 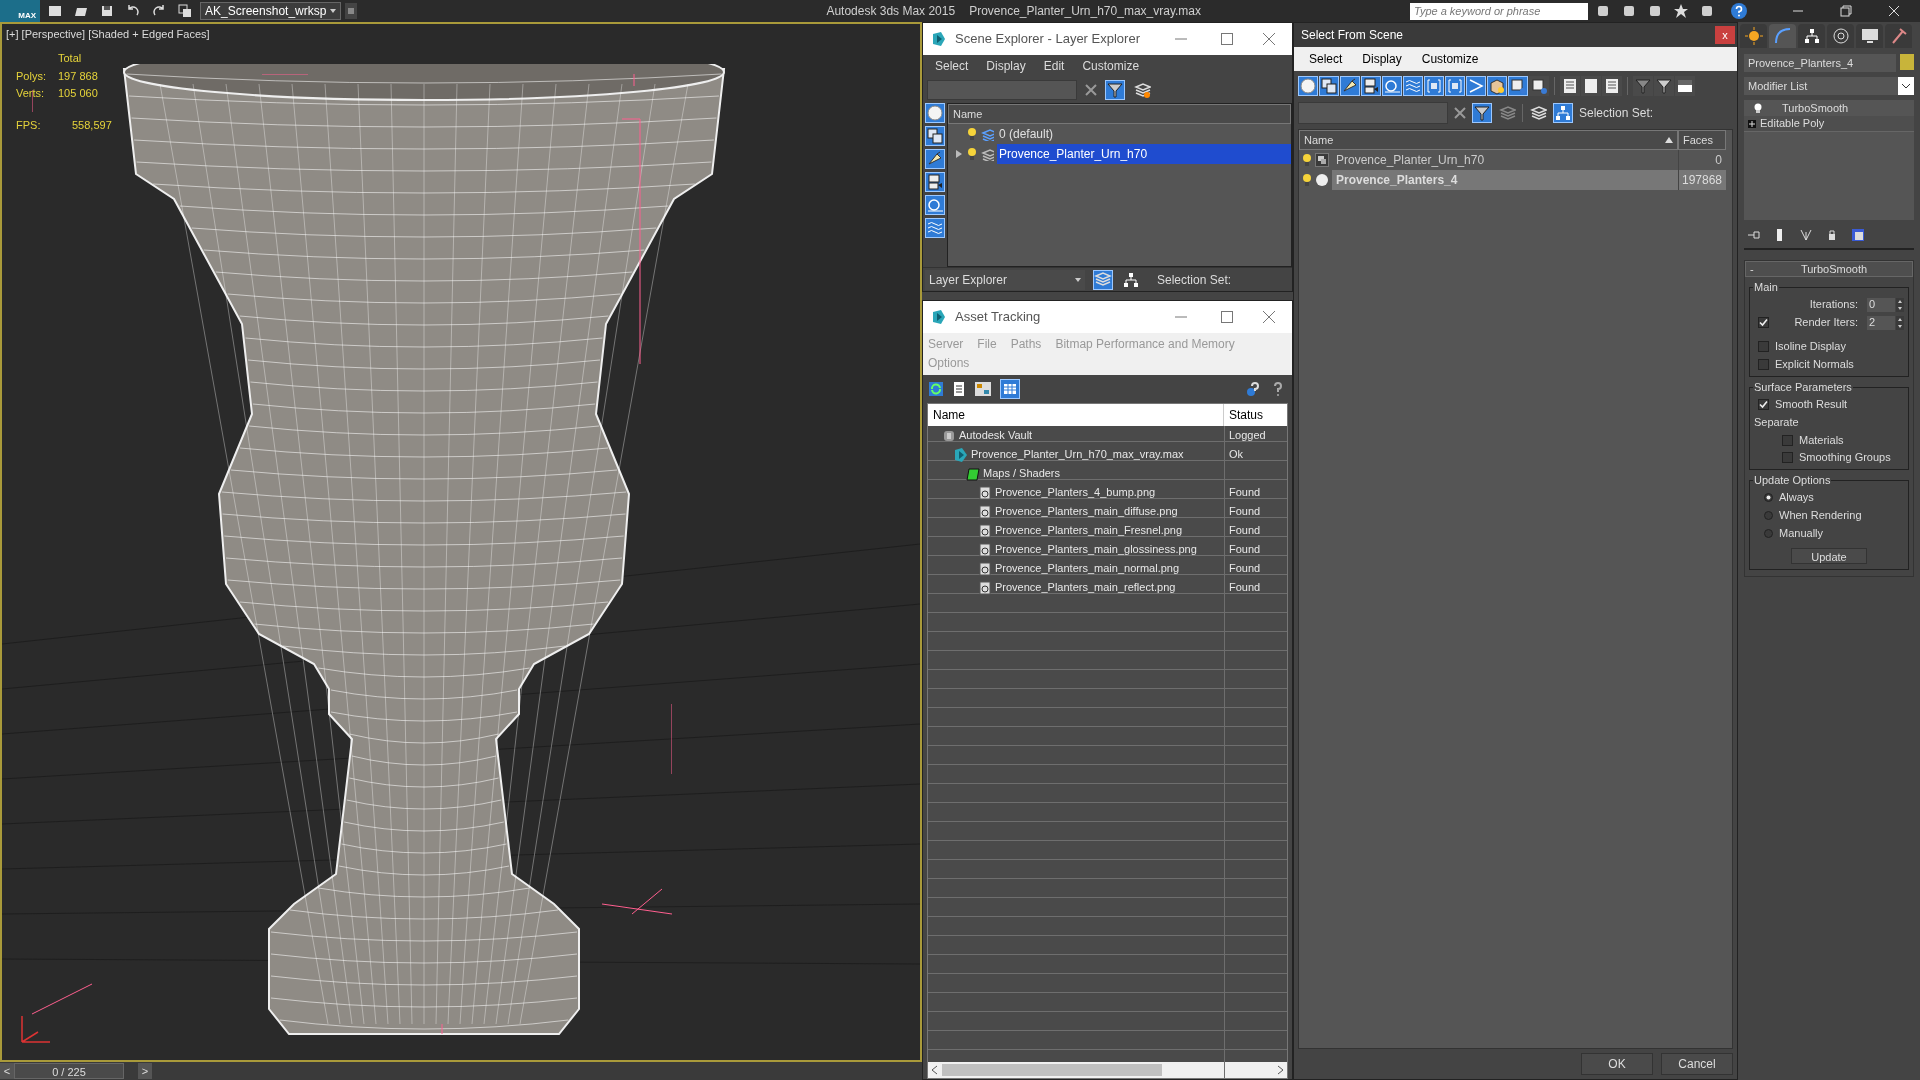 I want to click on checkbox-label: Smooth Result, so click(x=1811, y=404).